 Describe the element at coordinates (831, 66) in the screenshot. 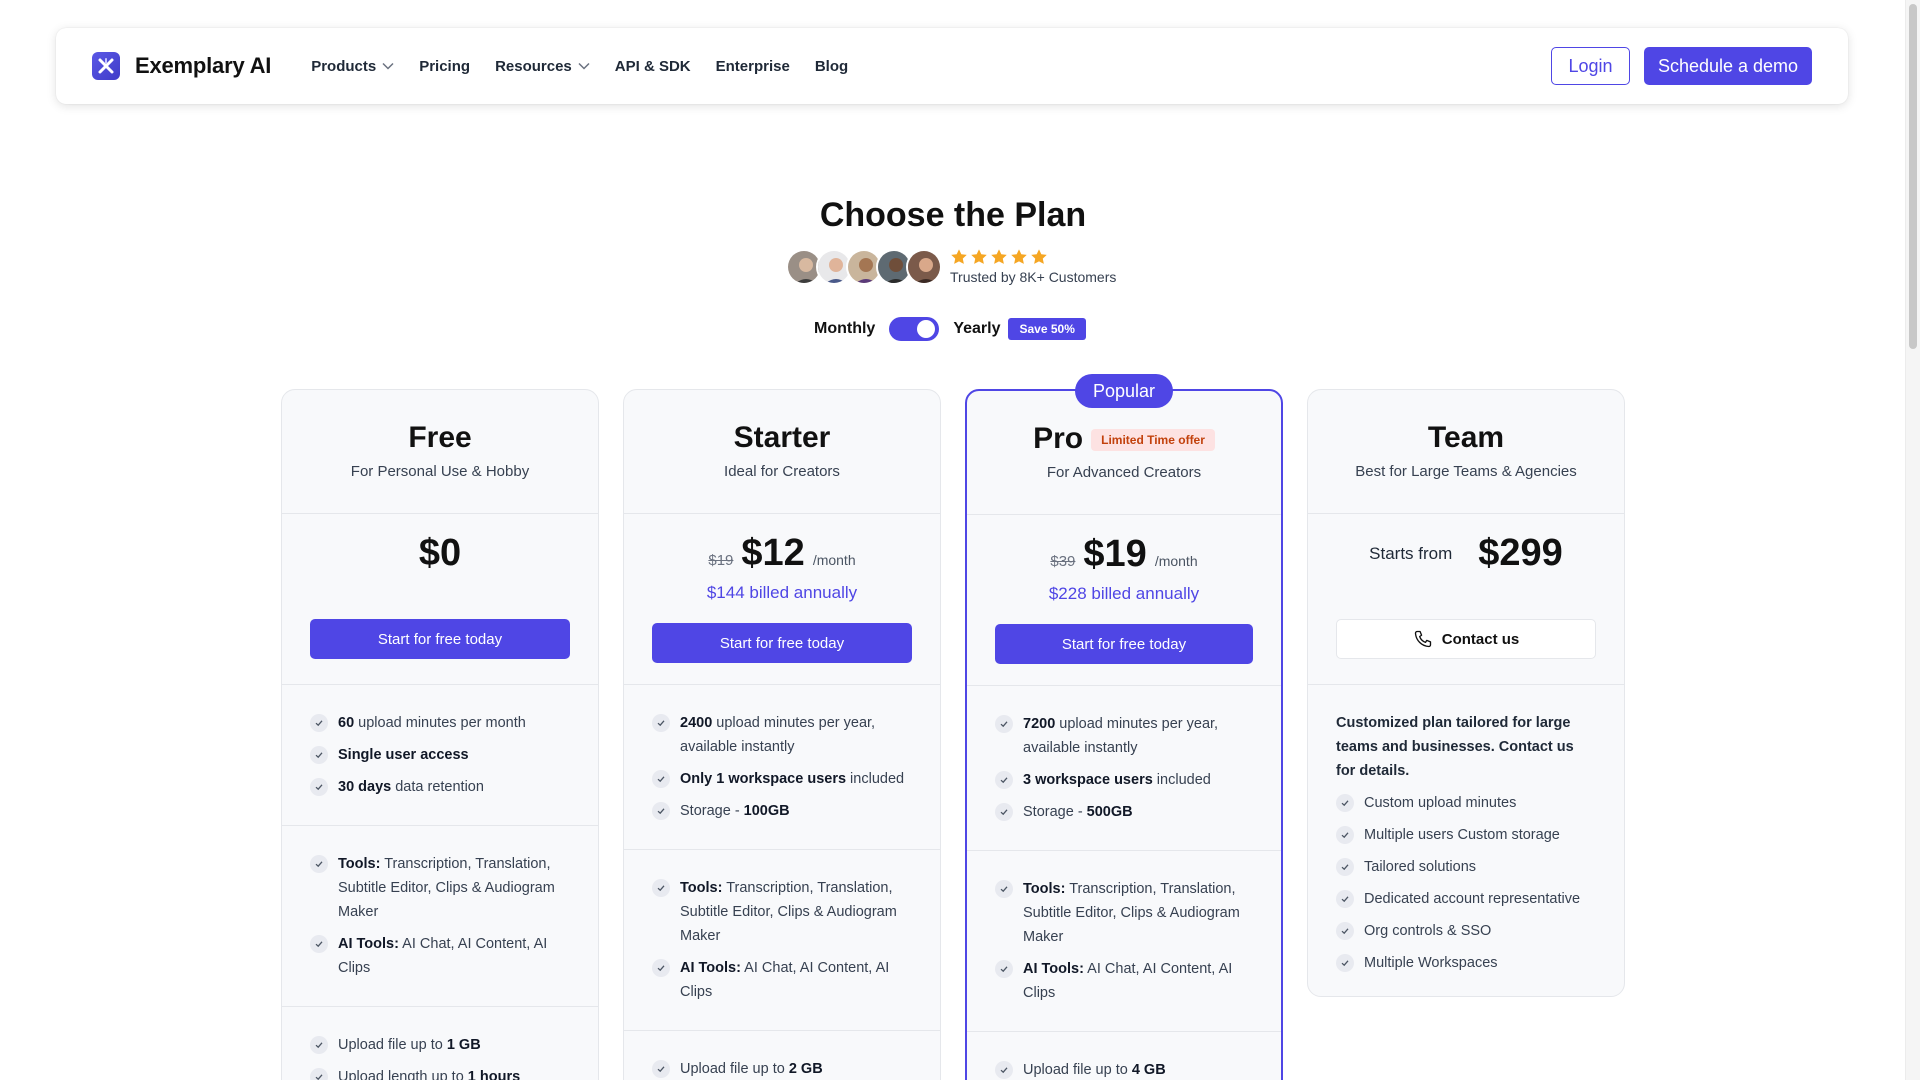

I see `nav-blog: Blog` at that location.